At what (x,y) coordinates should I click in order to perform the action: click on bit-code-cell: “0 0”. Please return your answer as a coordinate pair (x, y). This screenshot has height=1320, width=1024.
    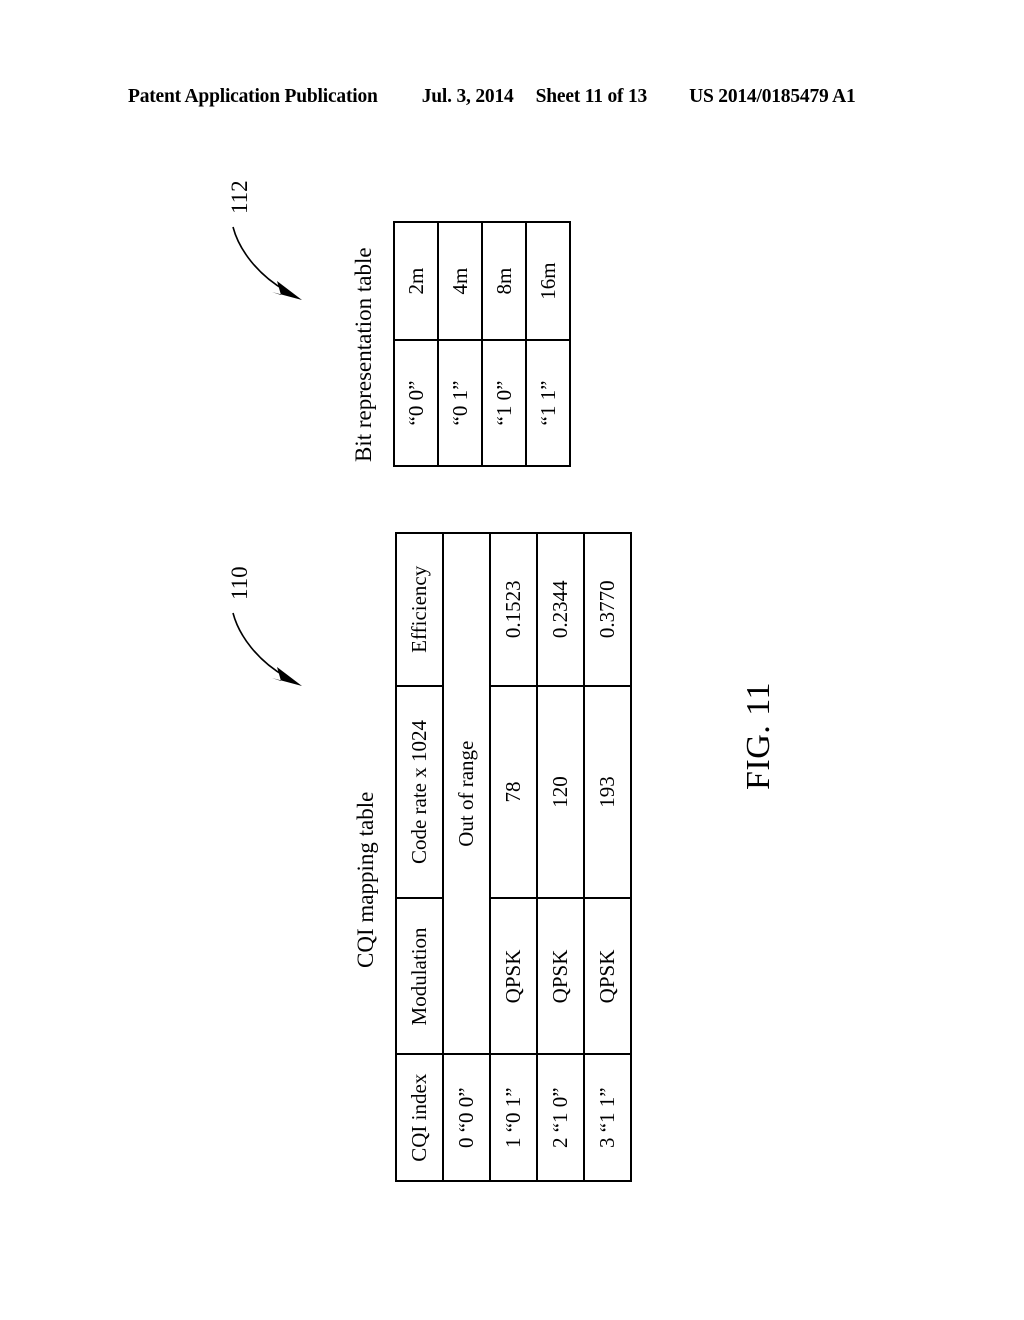
    Looking at the image, I should click on (416, 403).